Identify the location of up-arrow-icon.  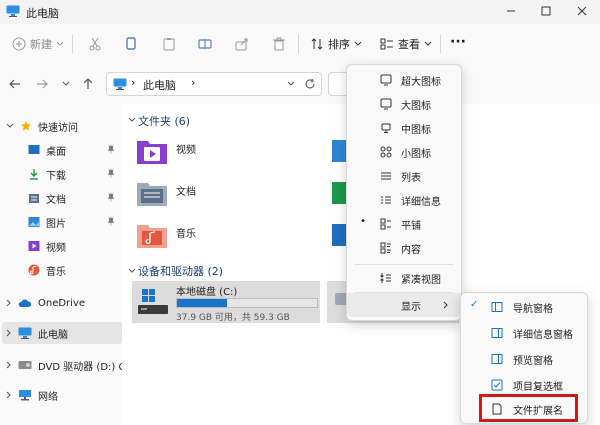
(88, 84).